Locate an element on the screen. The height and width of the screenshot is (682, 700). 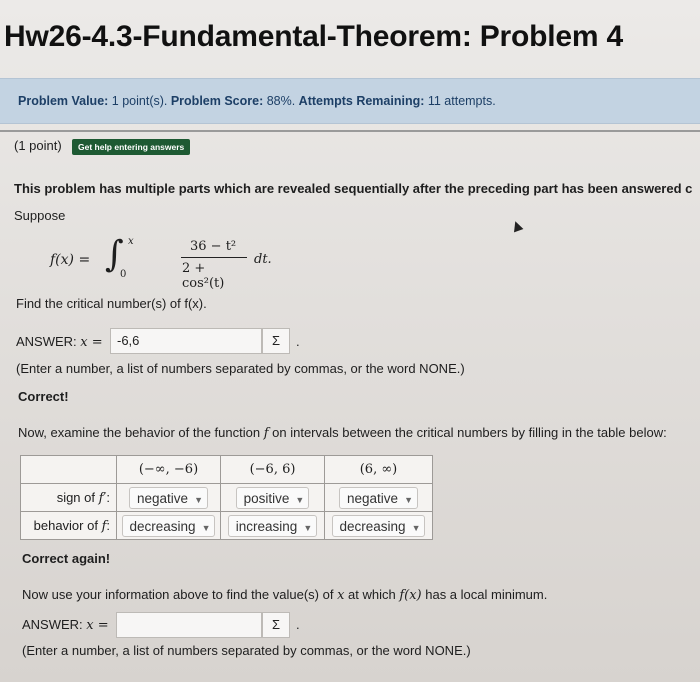
interval-header: (−∞, −6) is located at coordinates (168, 469).